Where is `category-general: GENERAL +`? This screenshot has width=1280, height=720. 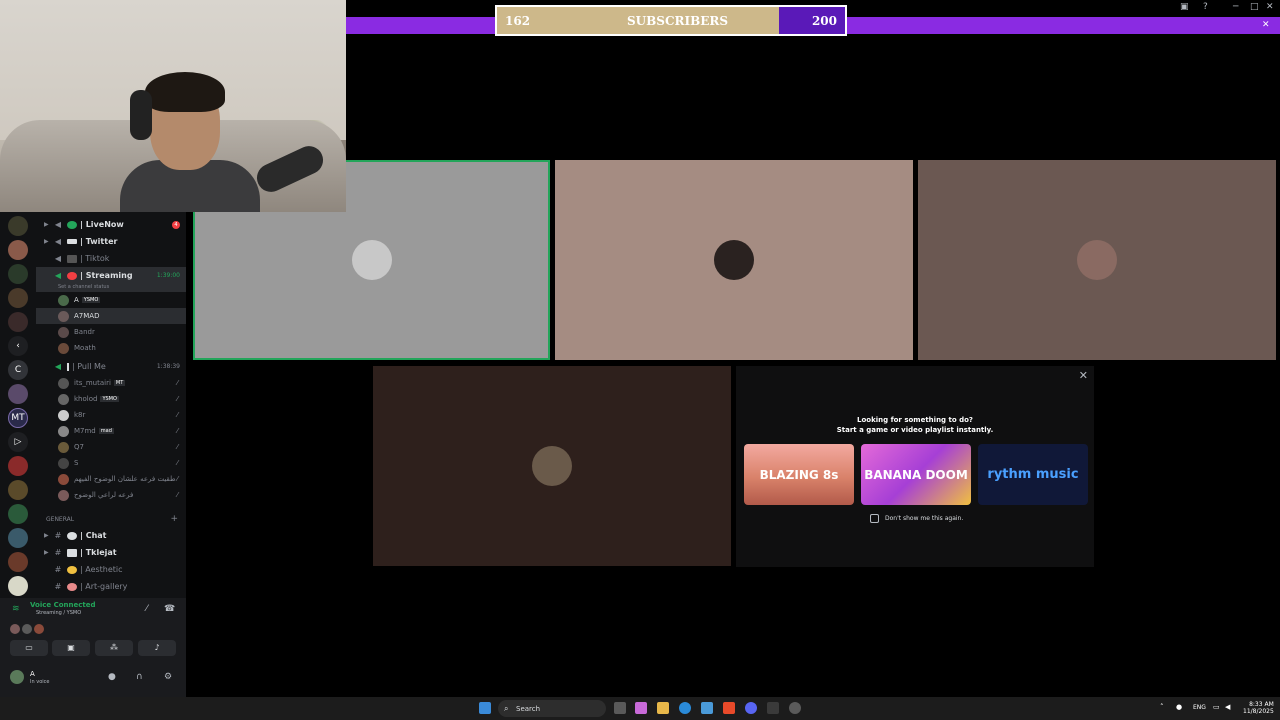
category-general: GENERAL + is located at coordinates (111, 519).